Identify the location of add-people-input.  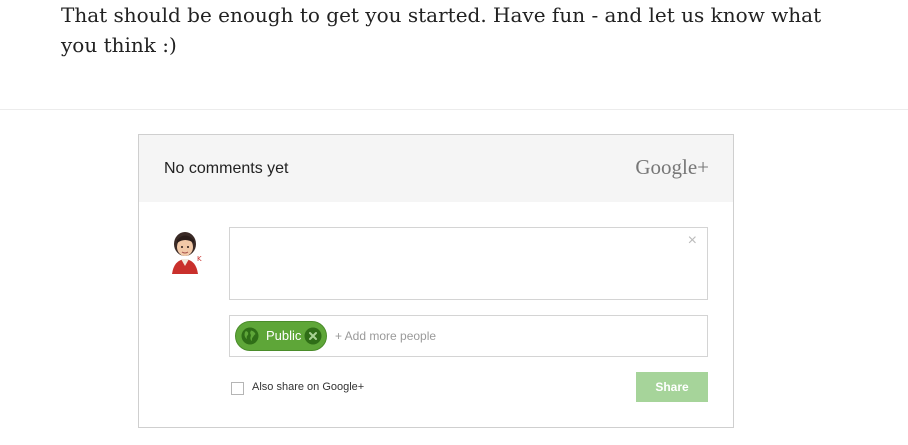
(485, 336).